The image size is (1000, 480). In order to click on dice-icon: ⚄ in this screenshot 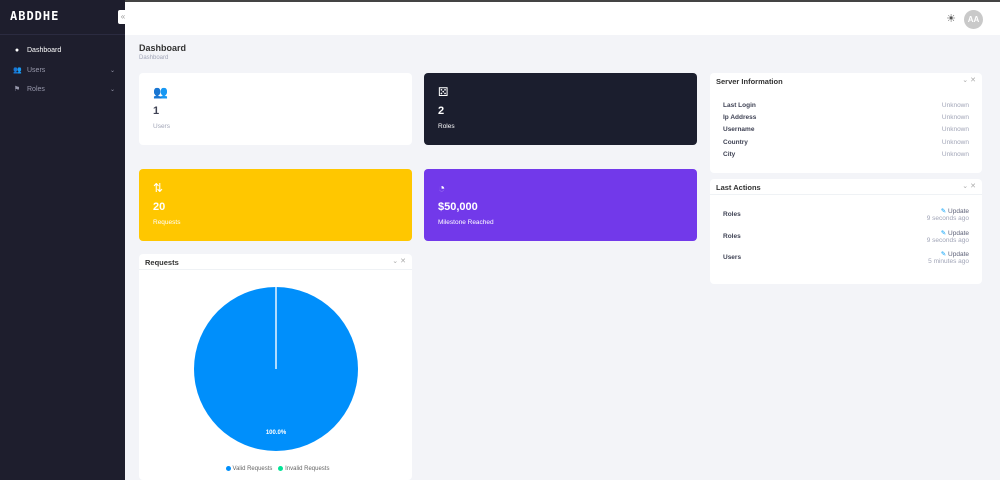, I will do `click(443, 92)`.